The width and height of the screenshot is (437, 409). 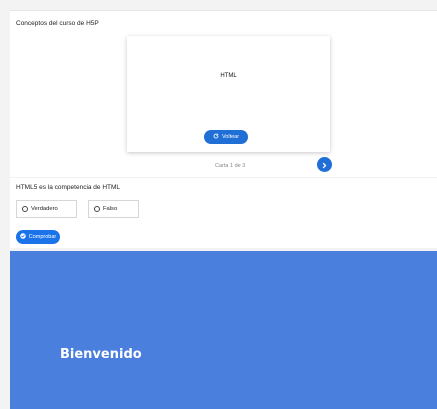 I want to click on flip-button: Voltear, so click(x=226, y=137).